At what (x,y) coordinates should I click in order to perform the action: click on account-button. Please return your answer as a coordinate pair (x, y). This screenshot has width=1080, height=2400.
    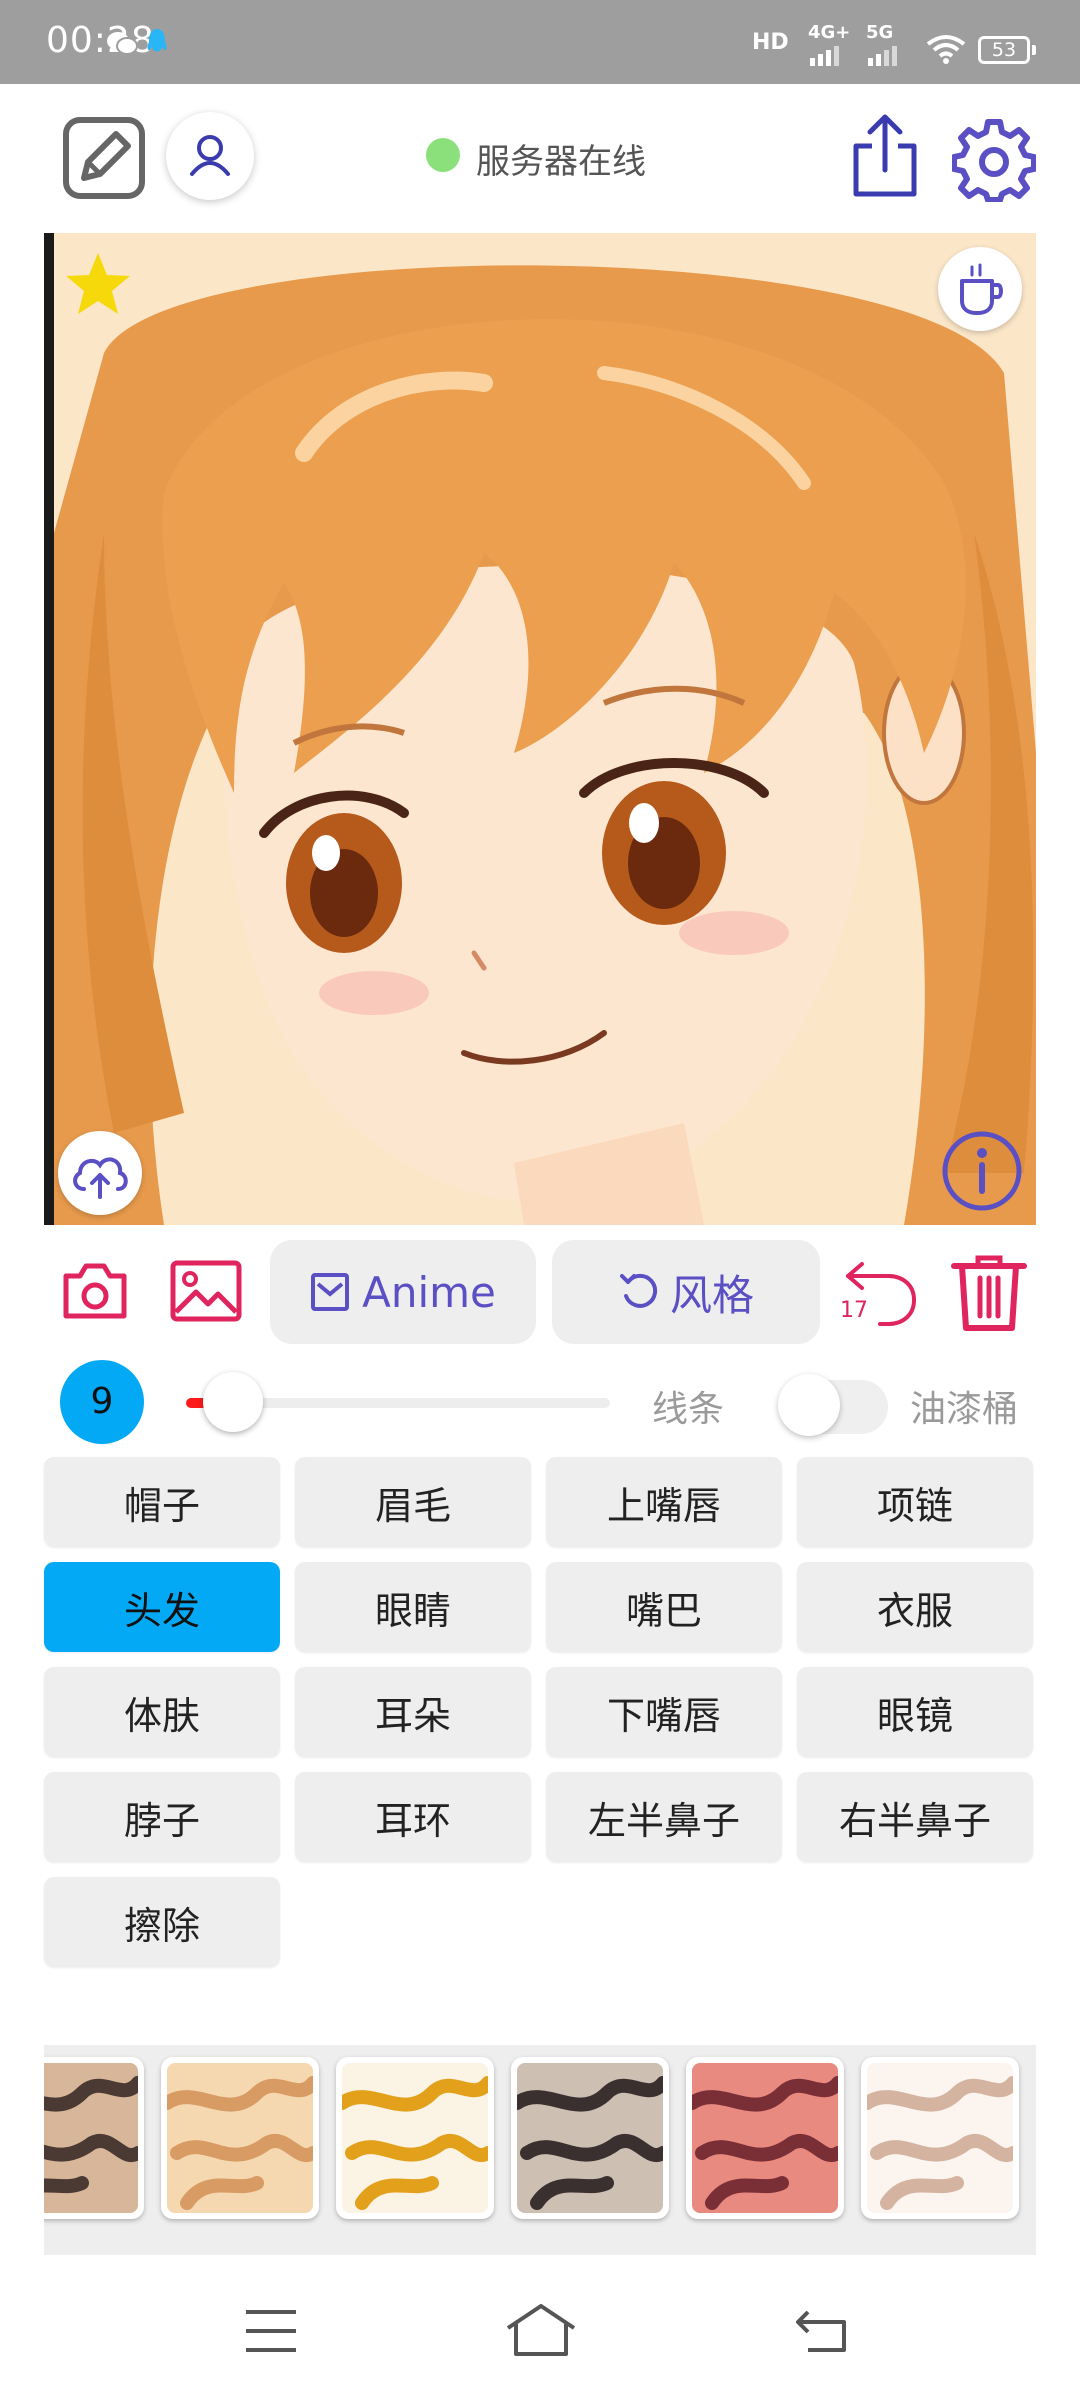
    Looking at the image, I should click on (210, 156).